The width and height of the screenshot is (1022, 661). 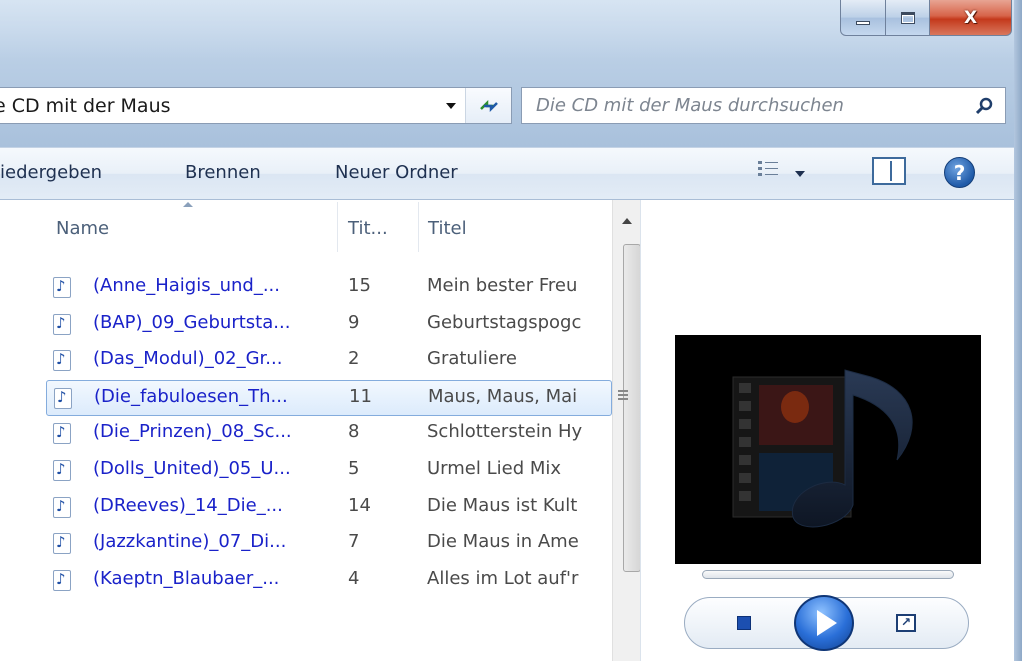 What do you see at coordinates (768, 171) in the screenshot?
I see `view-options-icon` at bounding box center [768, 171].